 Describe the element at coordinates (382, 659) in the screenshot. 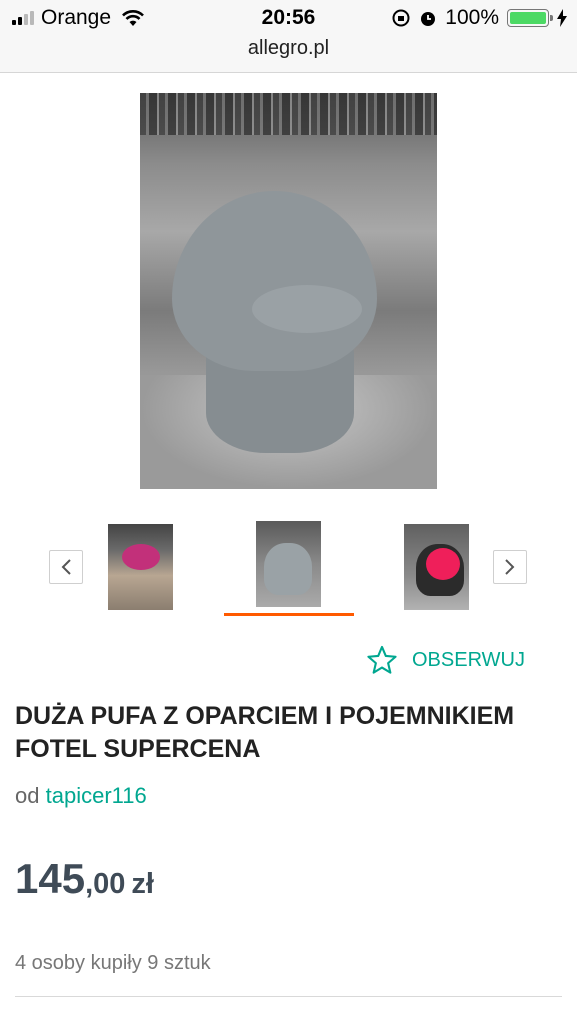

I see `star-outline-icon` at that location.